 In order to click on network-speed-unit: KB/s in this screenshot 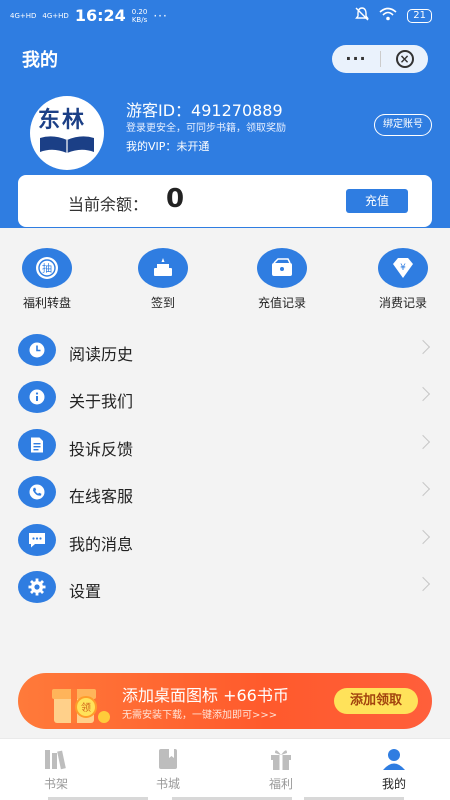, I will do `click(139, 19)`.